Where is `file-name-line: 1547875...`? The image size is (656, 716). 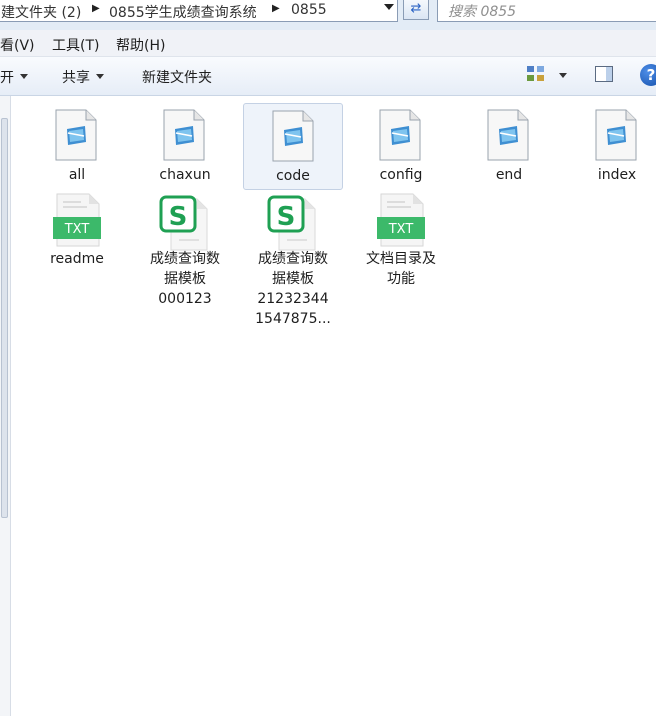 file-name-line: 1547875... is located at coordinates (293, 319).